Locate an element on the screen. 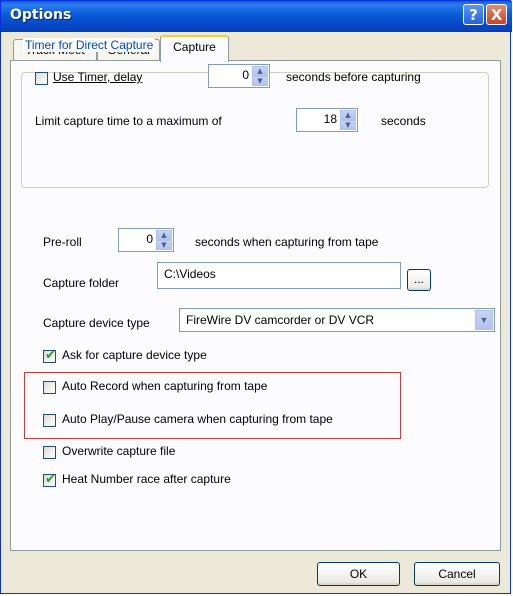  delay-suffix: seconds before capturing is located at coordinates (353, 77).